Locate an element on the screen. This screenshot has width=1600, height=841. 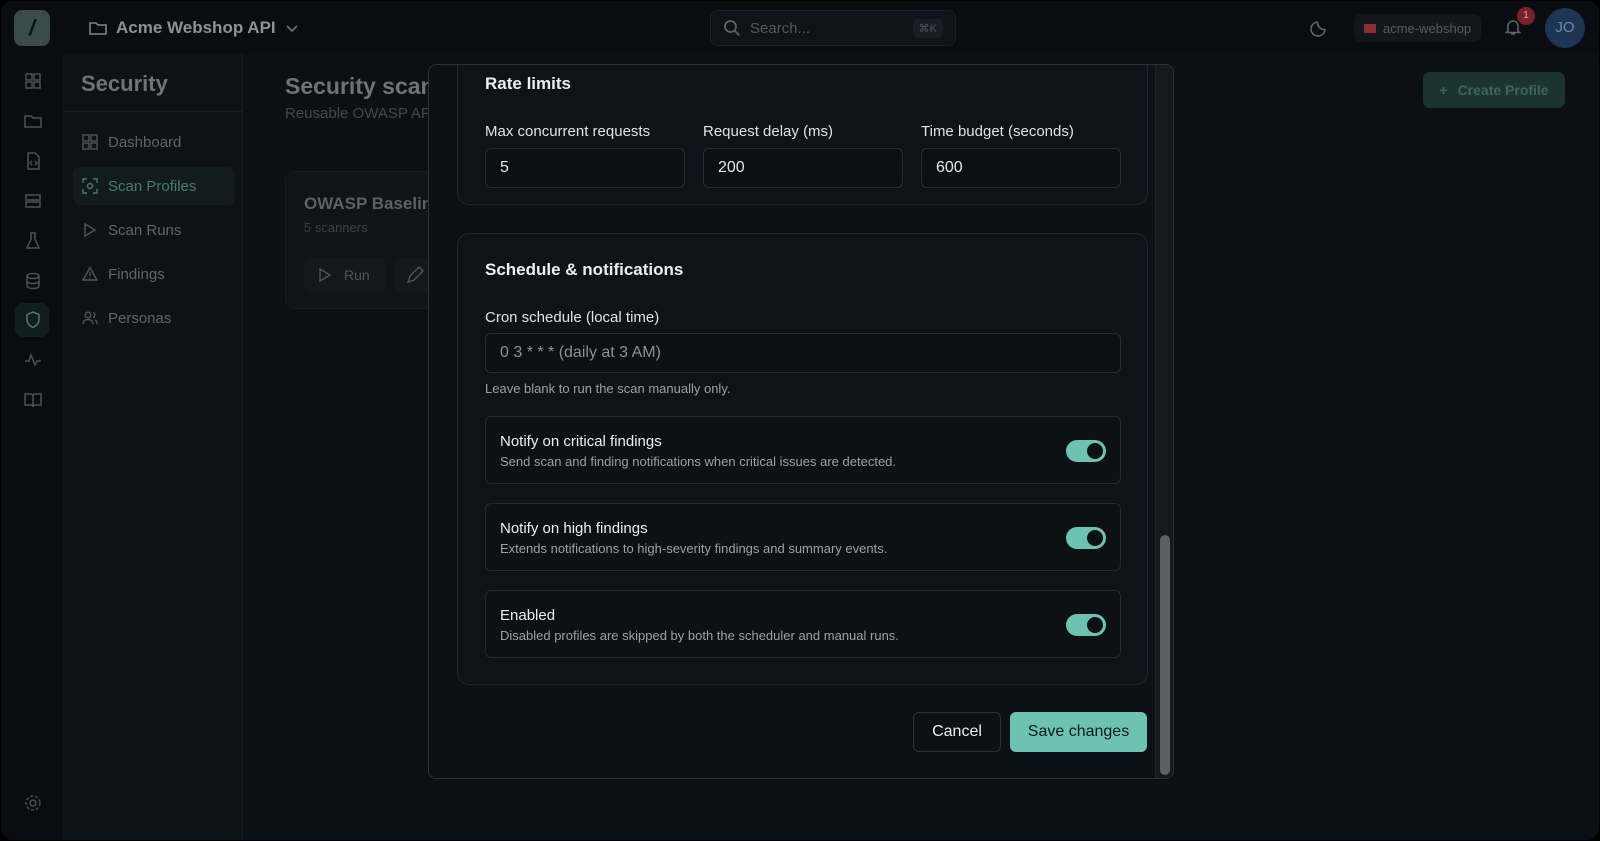
request-delay-label: Request delay (ms) is located at coordinates (768, 131).